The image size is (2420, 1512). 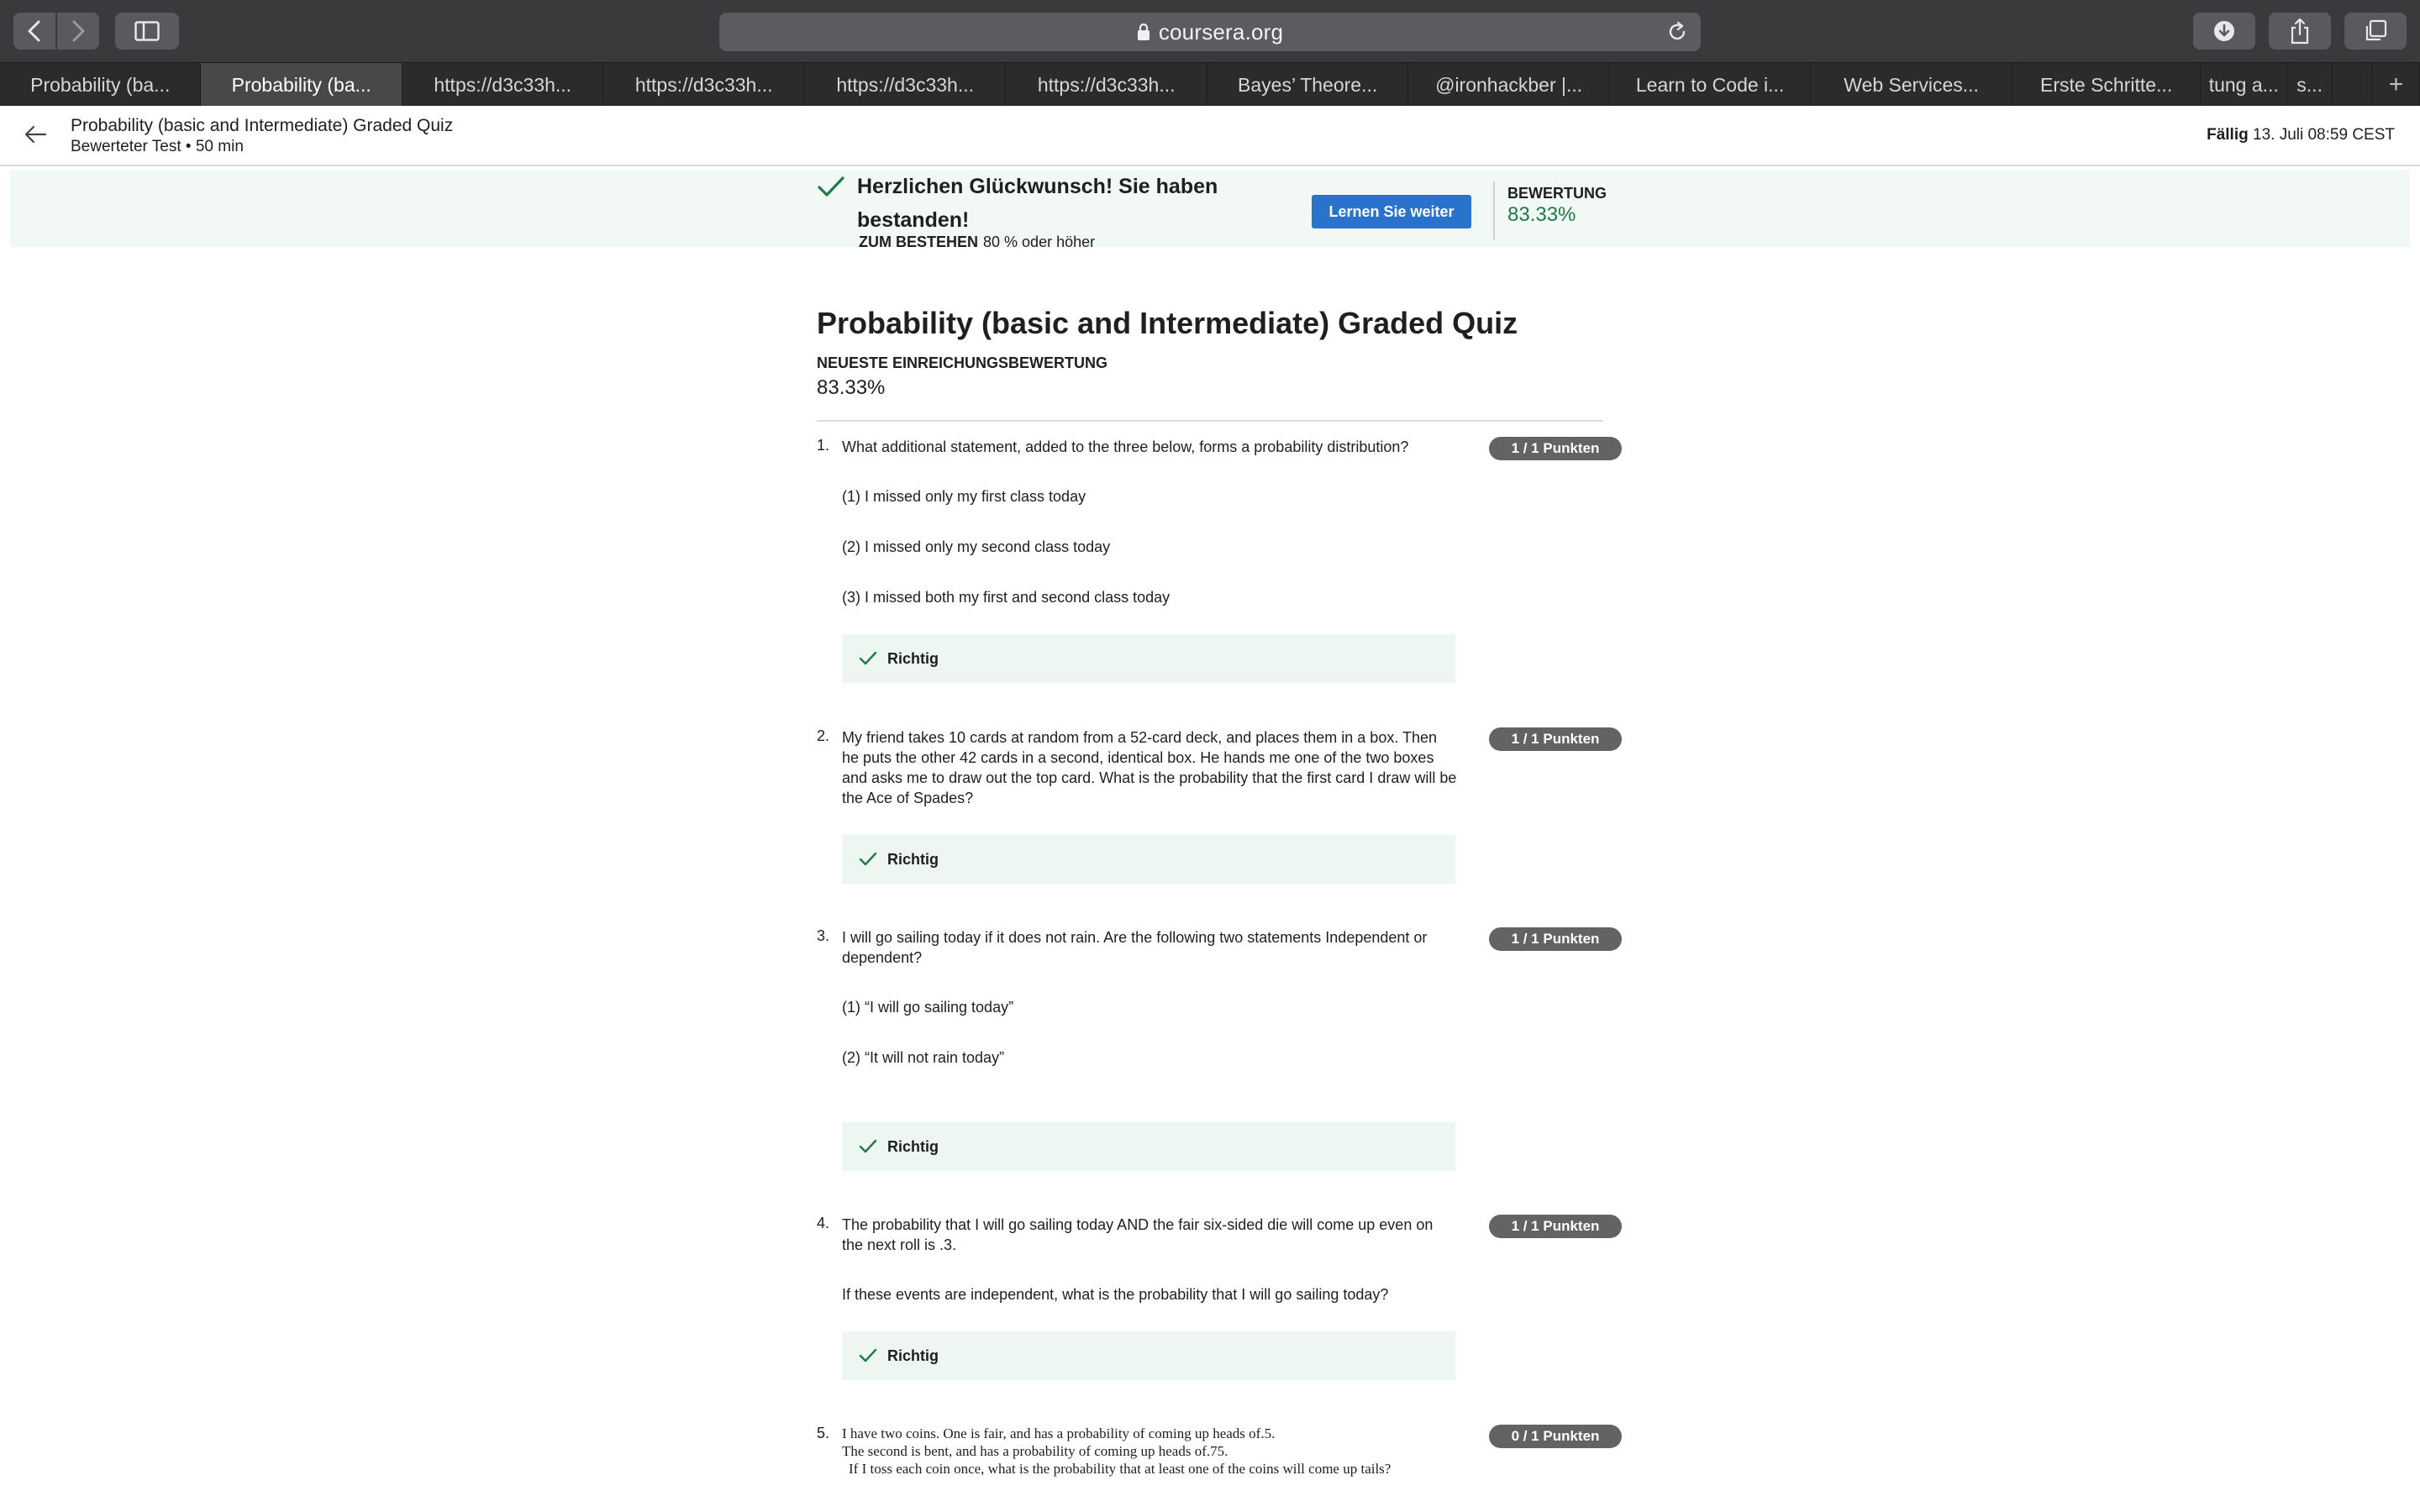 I want to click on reload-icon, so click(x=1677, y=32).